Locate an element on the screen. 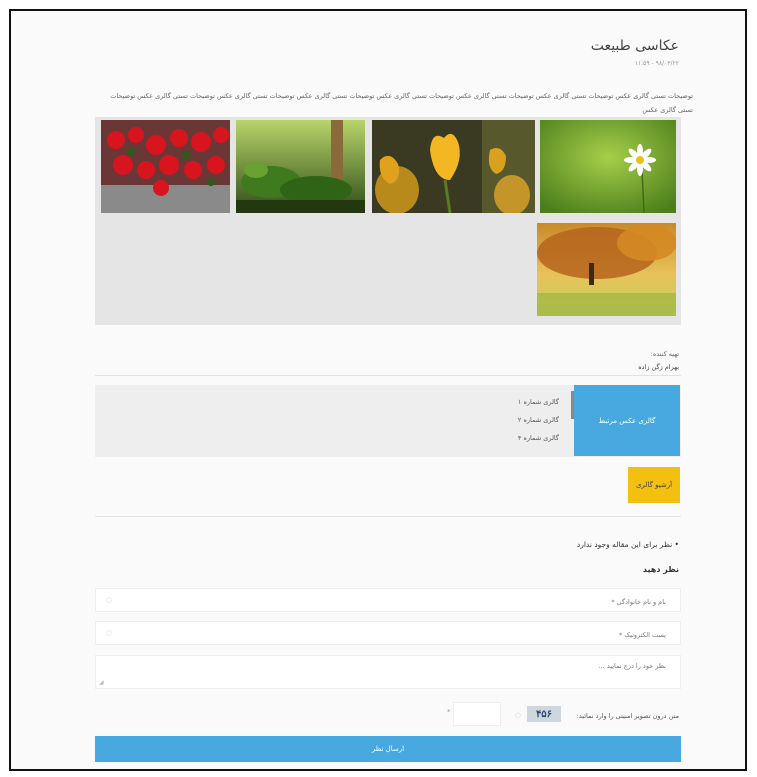  related-item: گالری شماره ۱ is located at coordinates (538, 402).